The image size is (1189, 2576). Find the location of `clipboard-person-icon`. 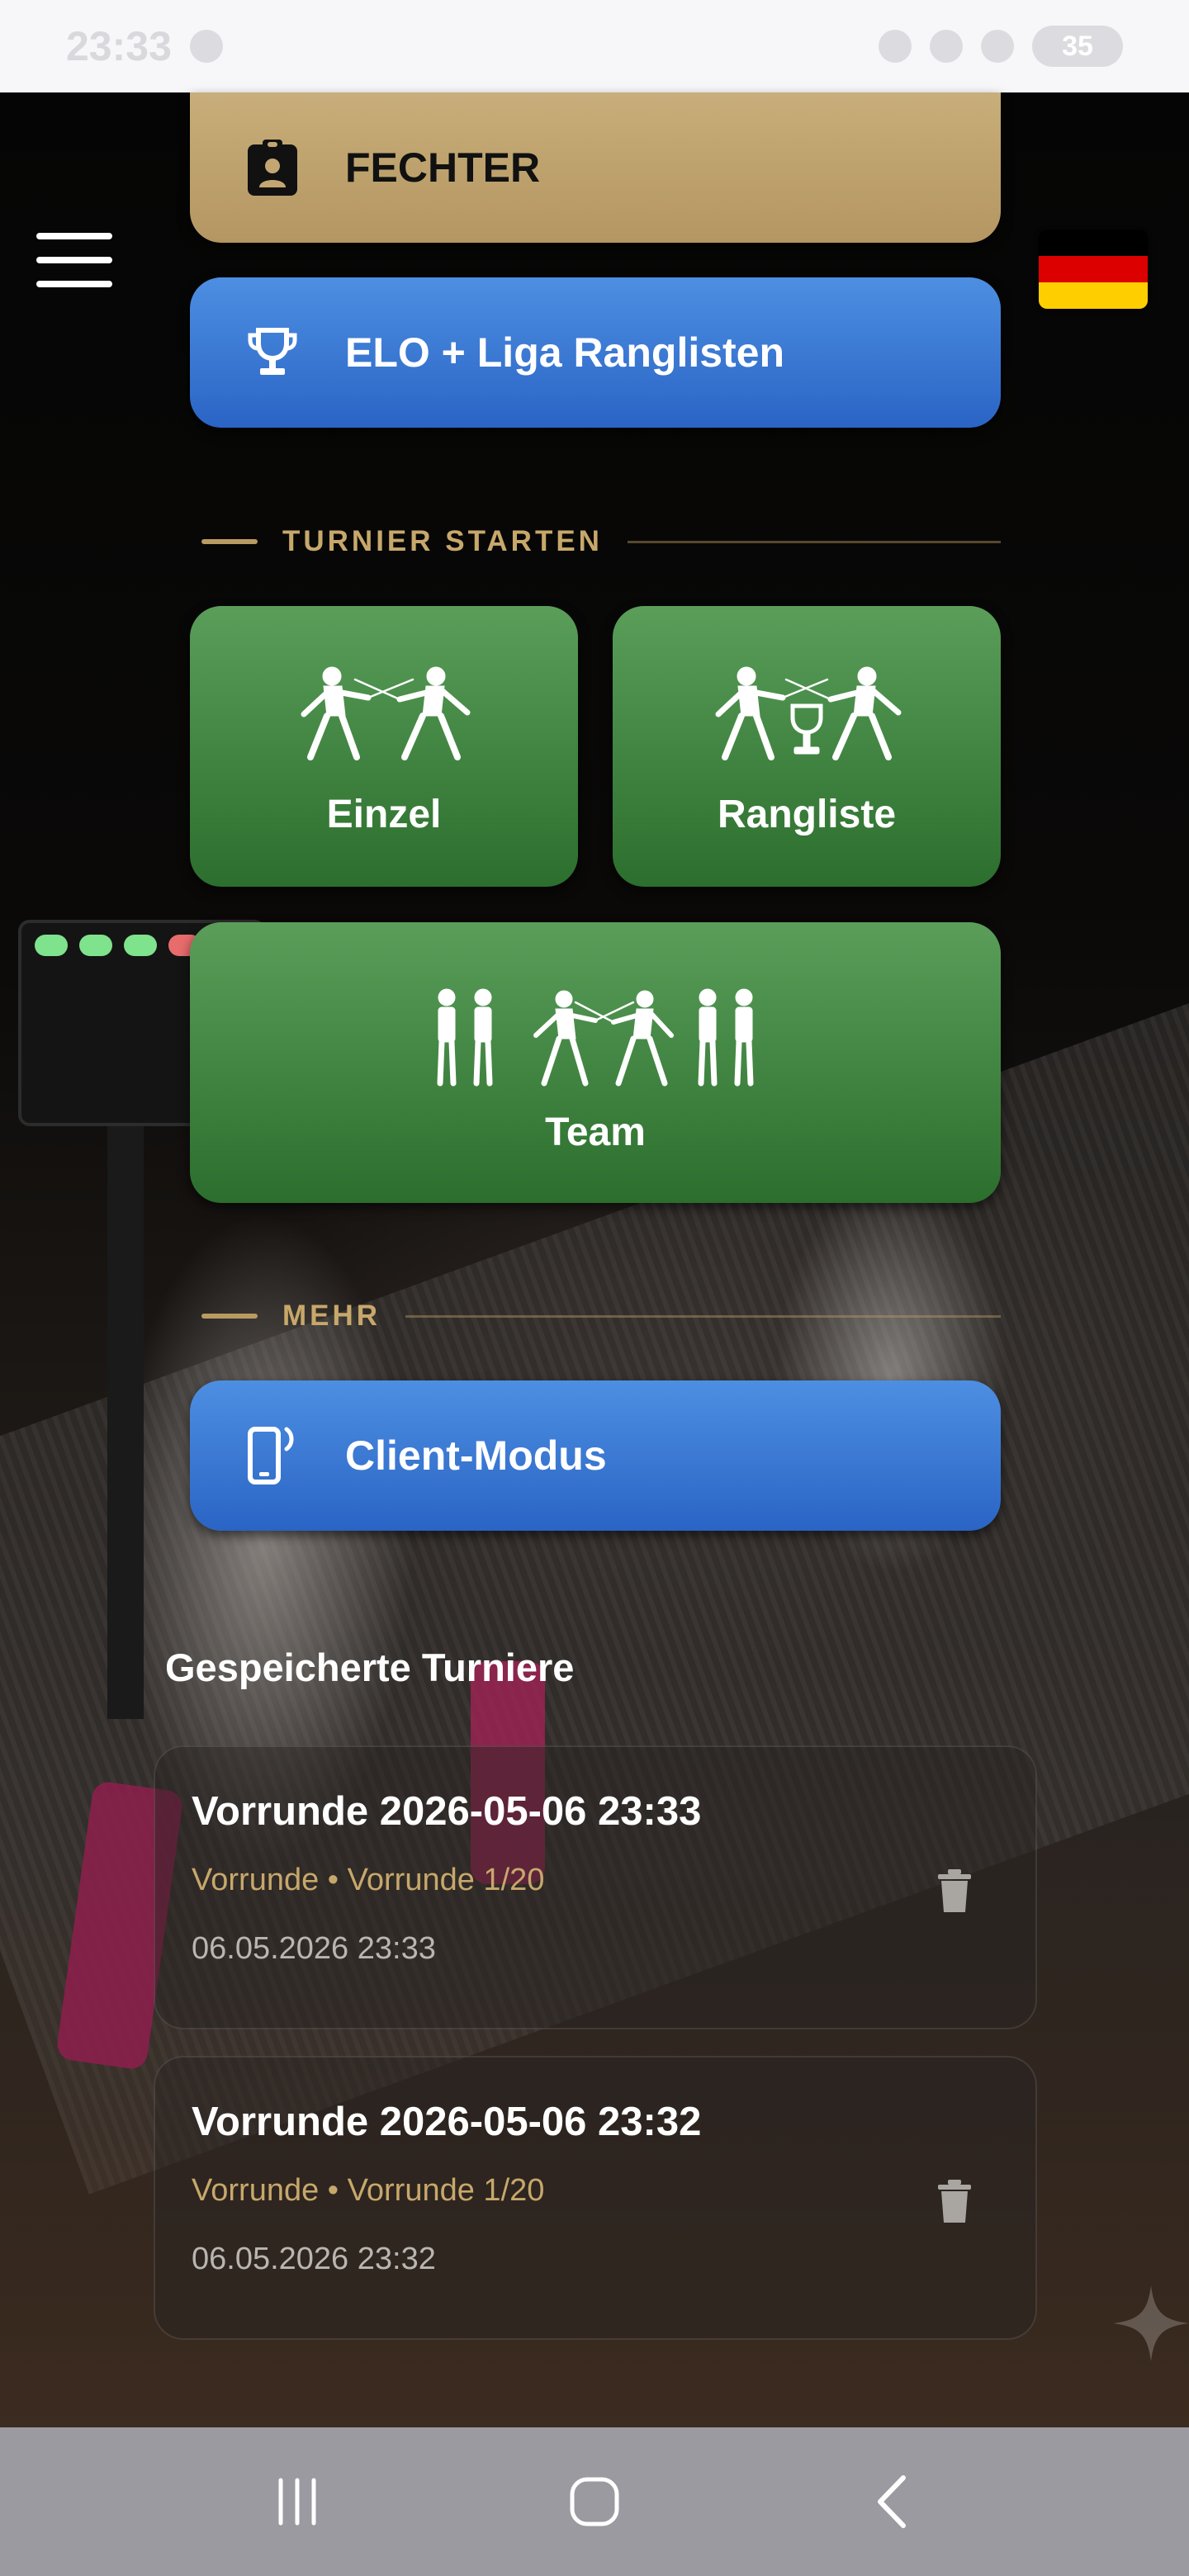

clipboard-person-icon is located at coordinates (272, 167).